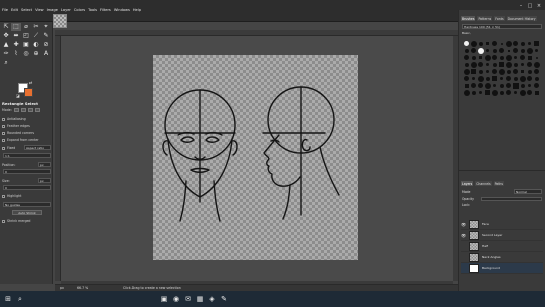  What do you see at coordinates (30, 110) in the screenshot?
I see `mode-subtract-button` at bounding box center [30, 110].